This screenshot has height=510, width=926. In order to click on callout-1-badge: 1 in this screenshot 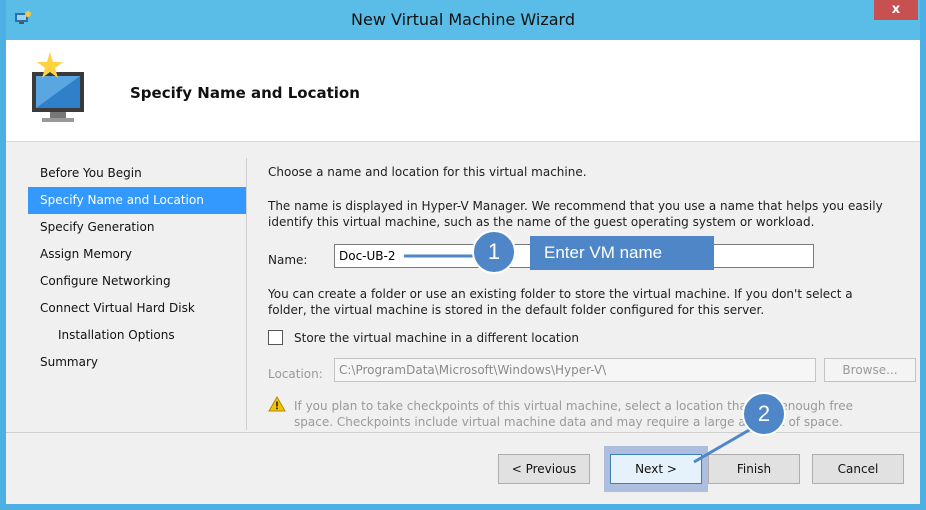, I will do `click(494, 252)`.